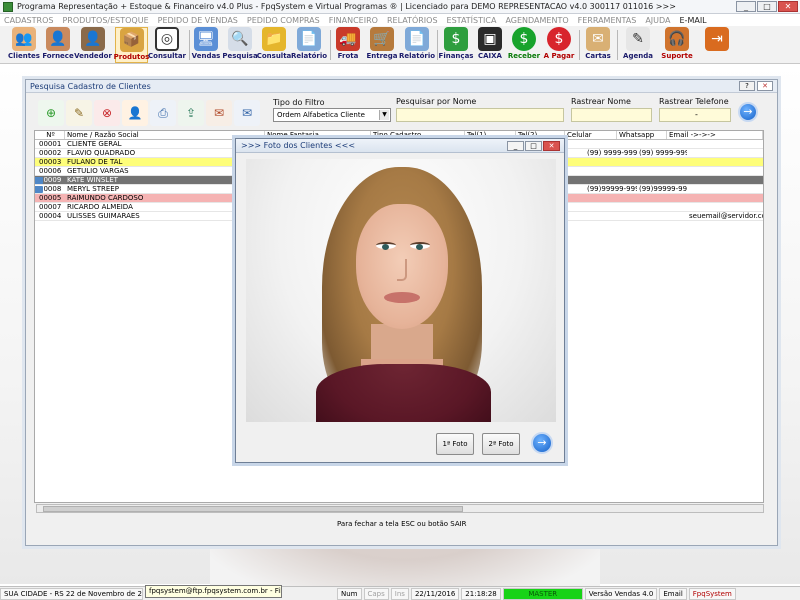 This screenshot has width=800, height=600. I want to click on col-num: Nº, so click(50, 135).